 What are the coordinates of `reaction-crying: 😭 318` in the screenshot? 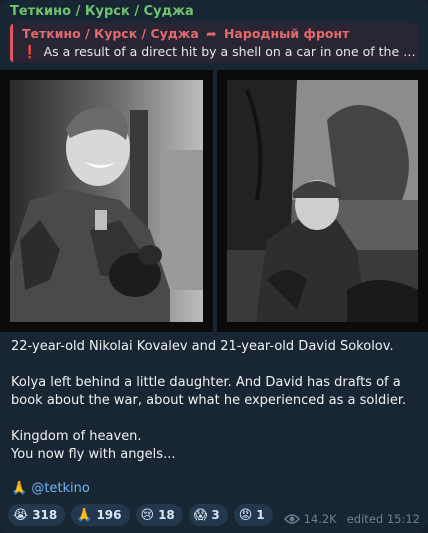 It's located at (37, 515).